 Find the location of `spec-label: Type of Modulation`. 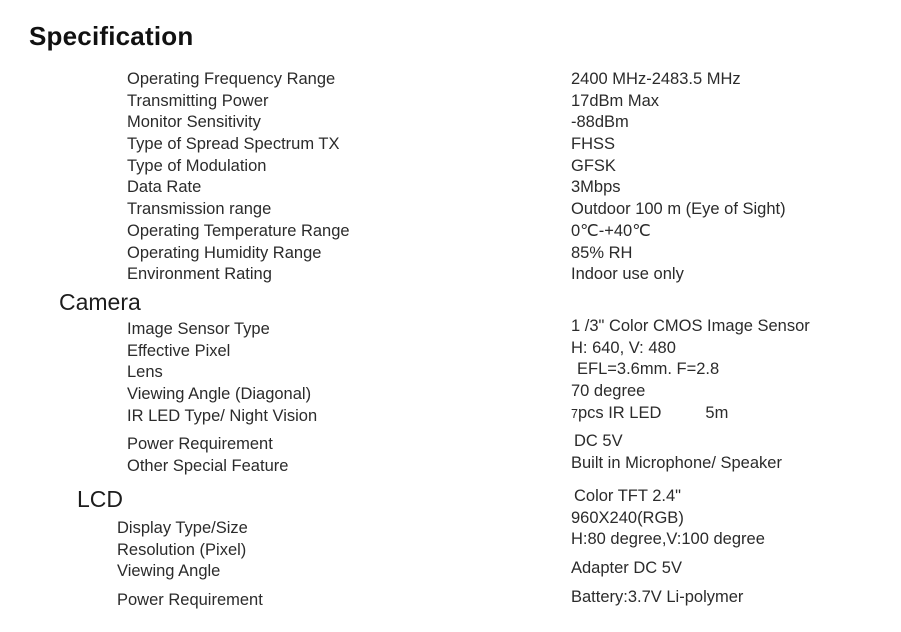

spec-label: Type of Modulation is located at coordinates (197, 165).